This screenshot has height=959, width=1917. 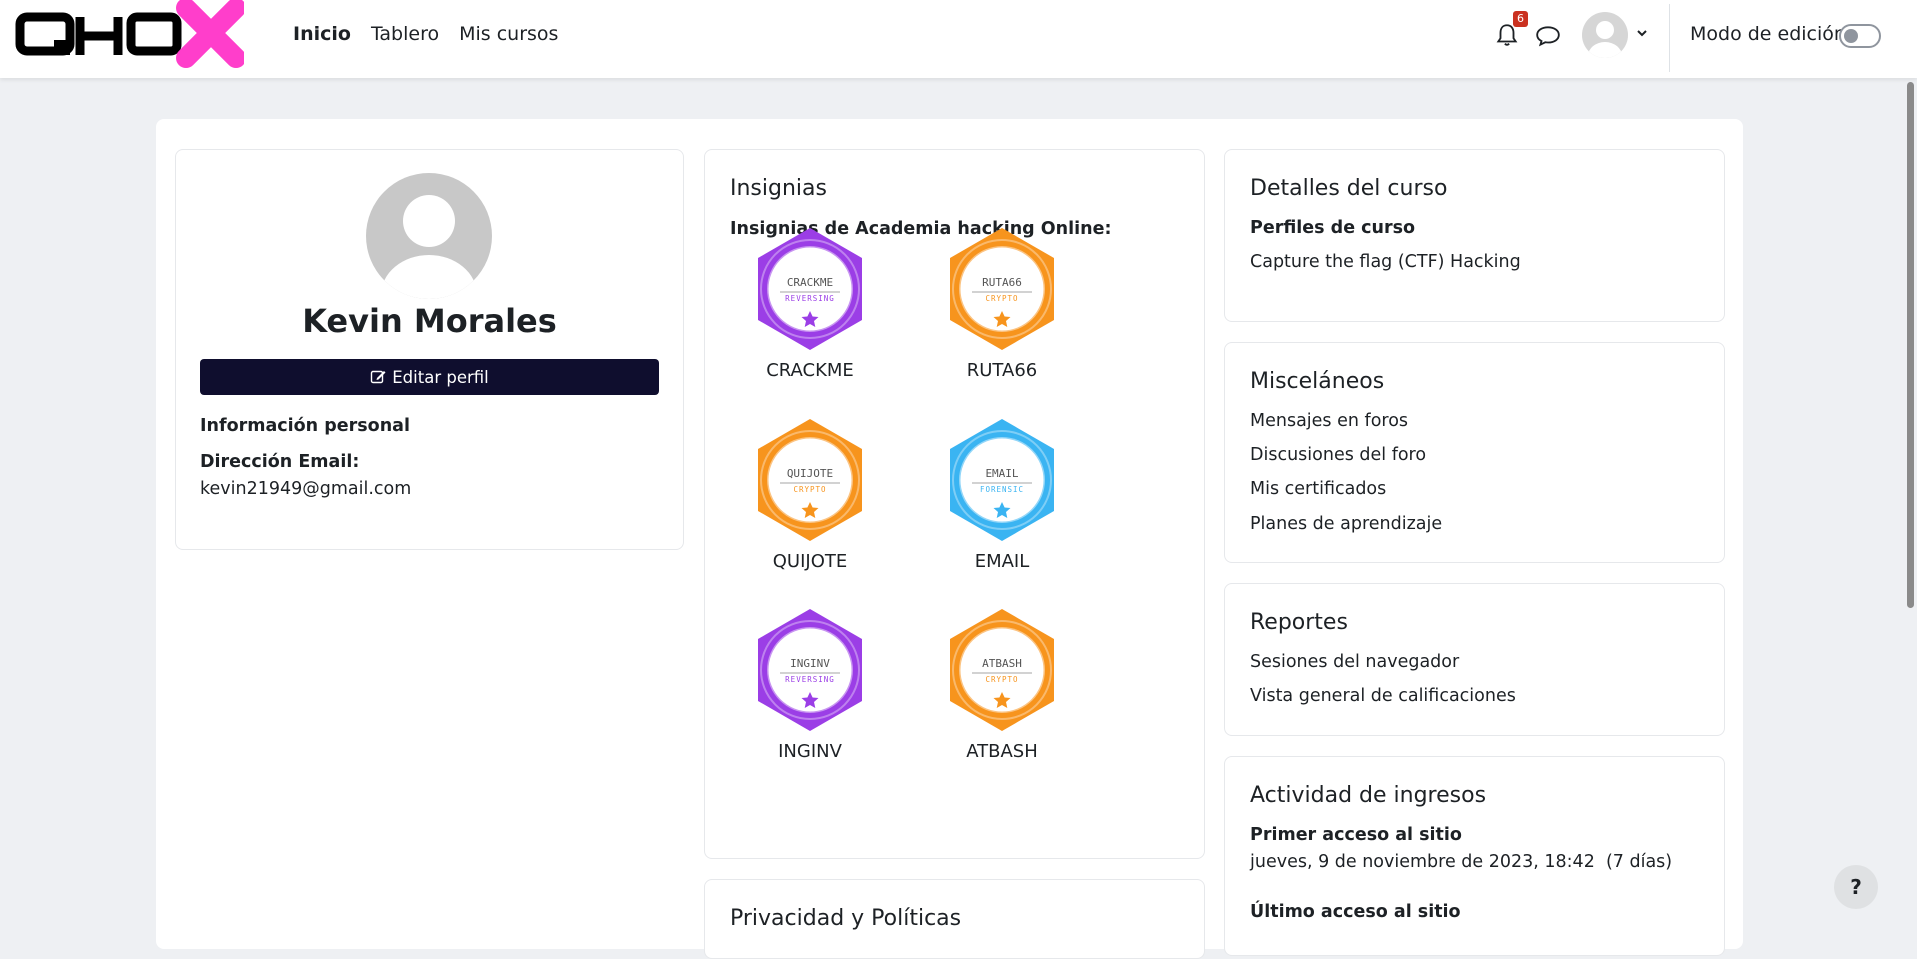 I want to click on badge-hexagon-icon: CRACKME REVERSING, so click(x=810, y=289).